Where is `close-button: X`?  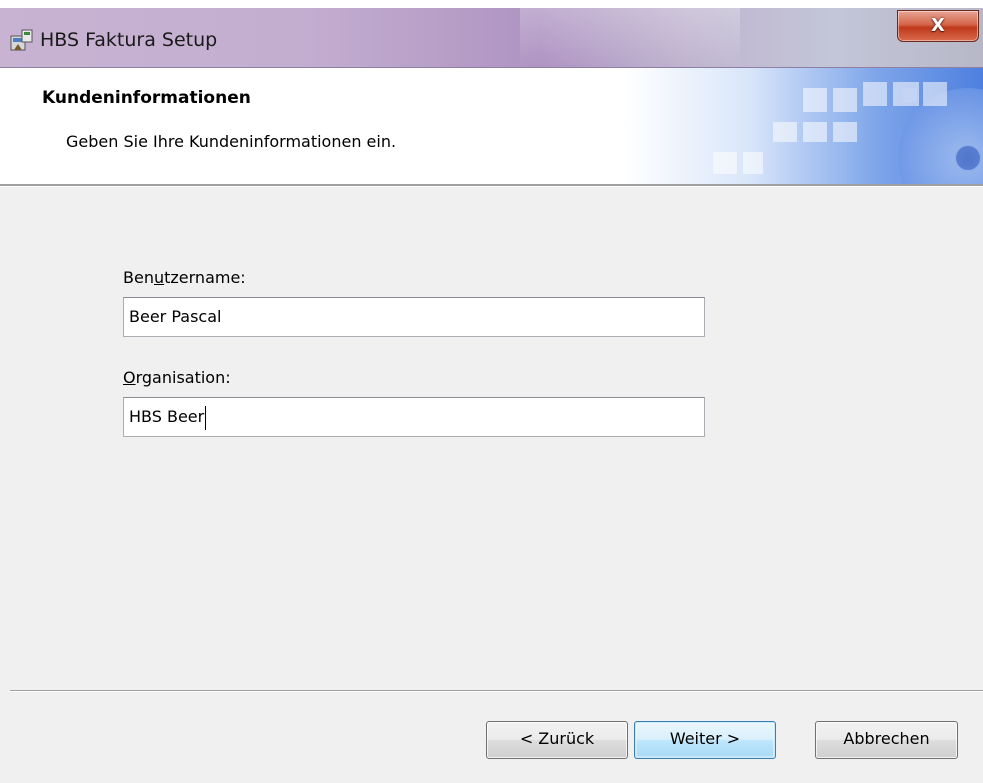 close-button: X is located at coordinates (938, 26).